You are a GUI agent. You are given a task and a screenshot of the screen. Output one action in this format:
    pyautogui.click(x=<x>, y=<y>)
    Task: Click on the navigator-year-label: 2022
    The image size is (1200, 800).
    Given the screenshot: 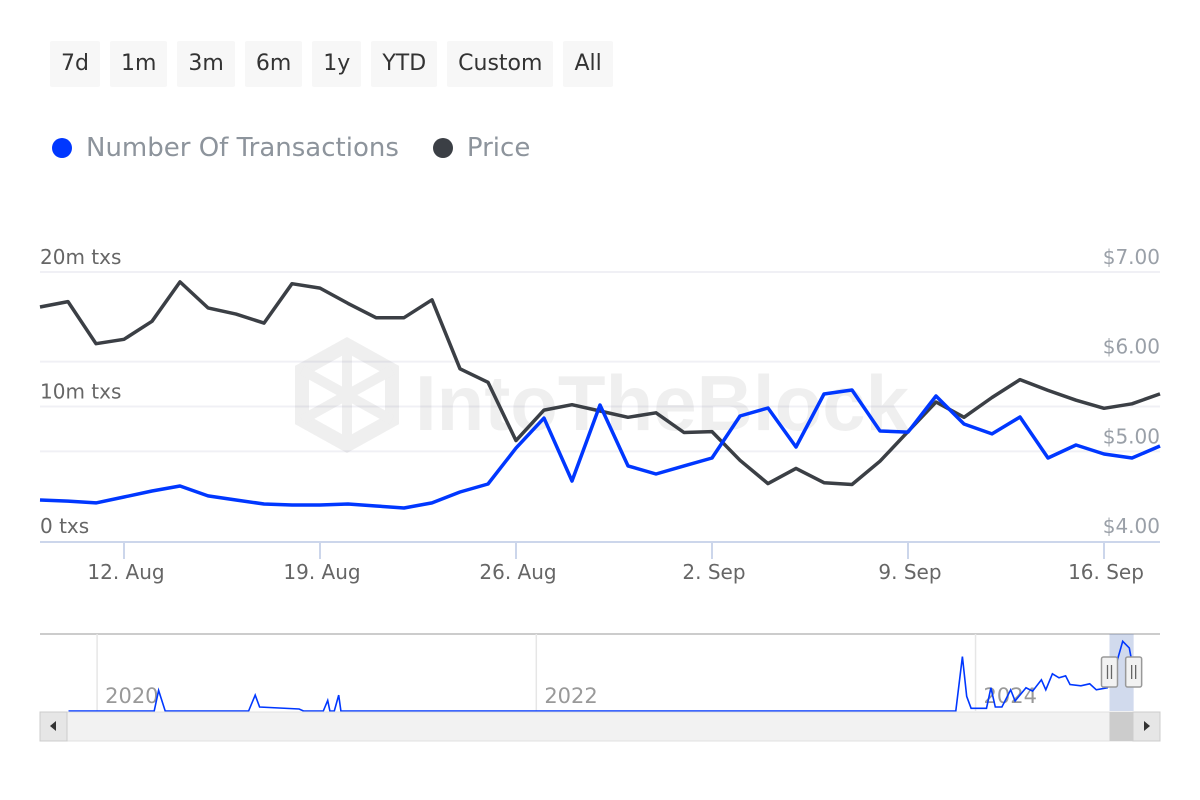 What is the action you would take?
    pyautogui.click(x=570, y=696)
    